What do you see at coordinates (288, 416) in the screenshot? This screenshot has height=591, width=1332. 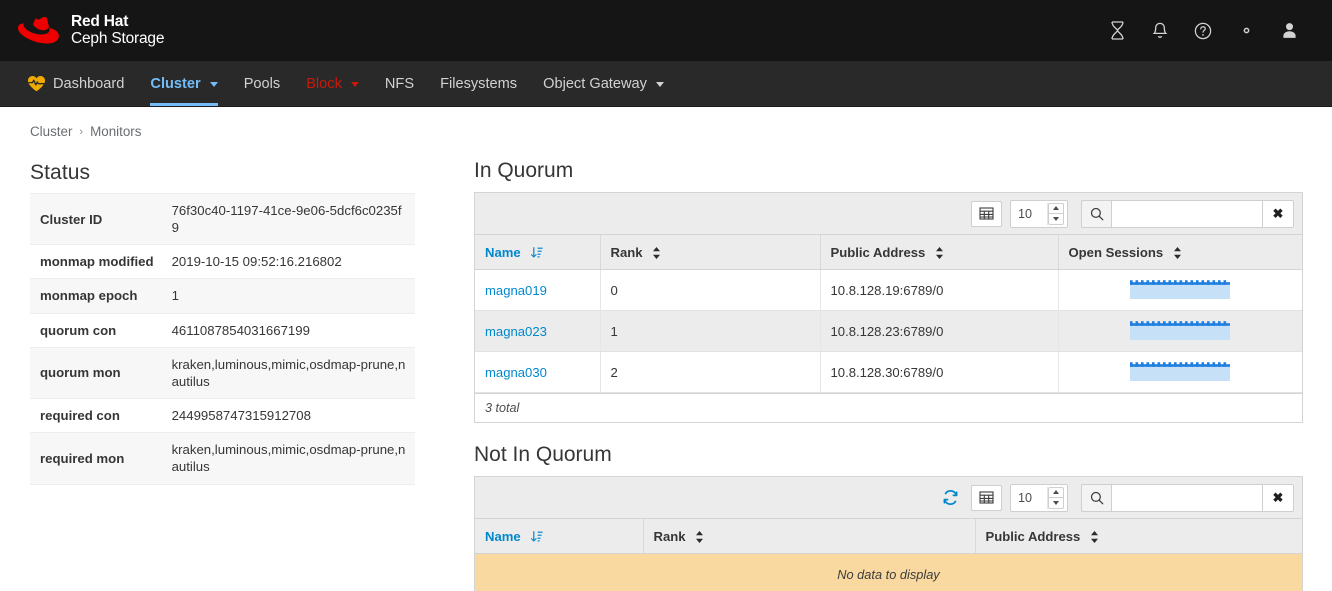 I see `status-value: 2449958747315912708` at bounding box center [288, 416].